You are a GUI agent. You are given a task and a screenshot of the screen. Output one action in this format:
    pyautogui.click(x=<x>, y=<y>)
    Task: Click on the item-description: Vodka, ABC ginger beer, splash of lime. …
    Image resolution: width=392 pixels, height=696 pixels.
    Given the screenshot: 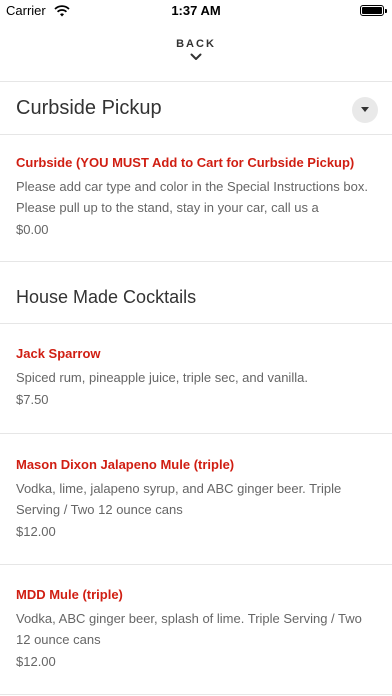 What is the action you would take?
    pyautogui.click(x=189, y=629)
    